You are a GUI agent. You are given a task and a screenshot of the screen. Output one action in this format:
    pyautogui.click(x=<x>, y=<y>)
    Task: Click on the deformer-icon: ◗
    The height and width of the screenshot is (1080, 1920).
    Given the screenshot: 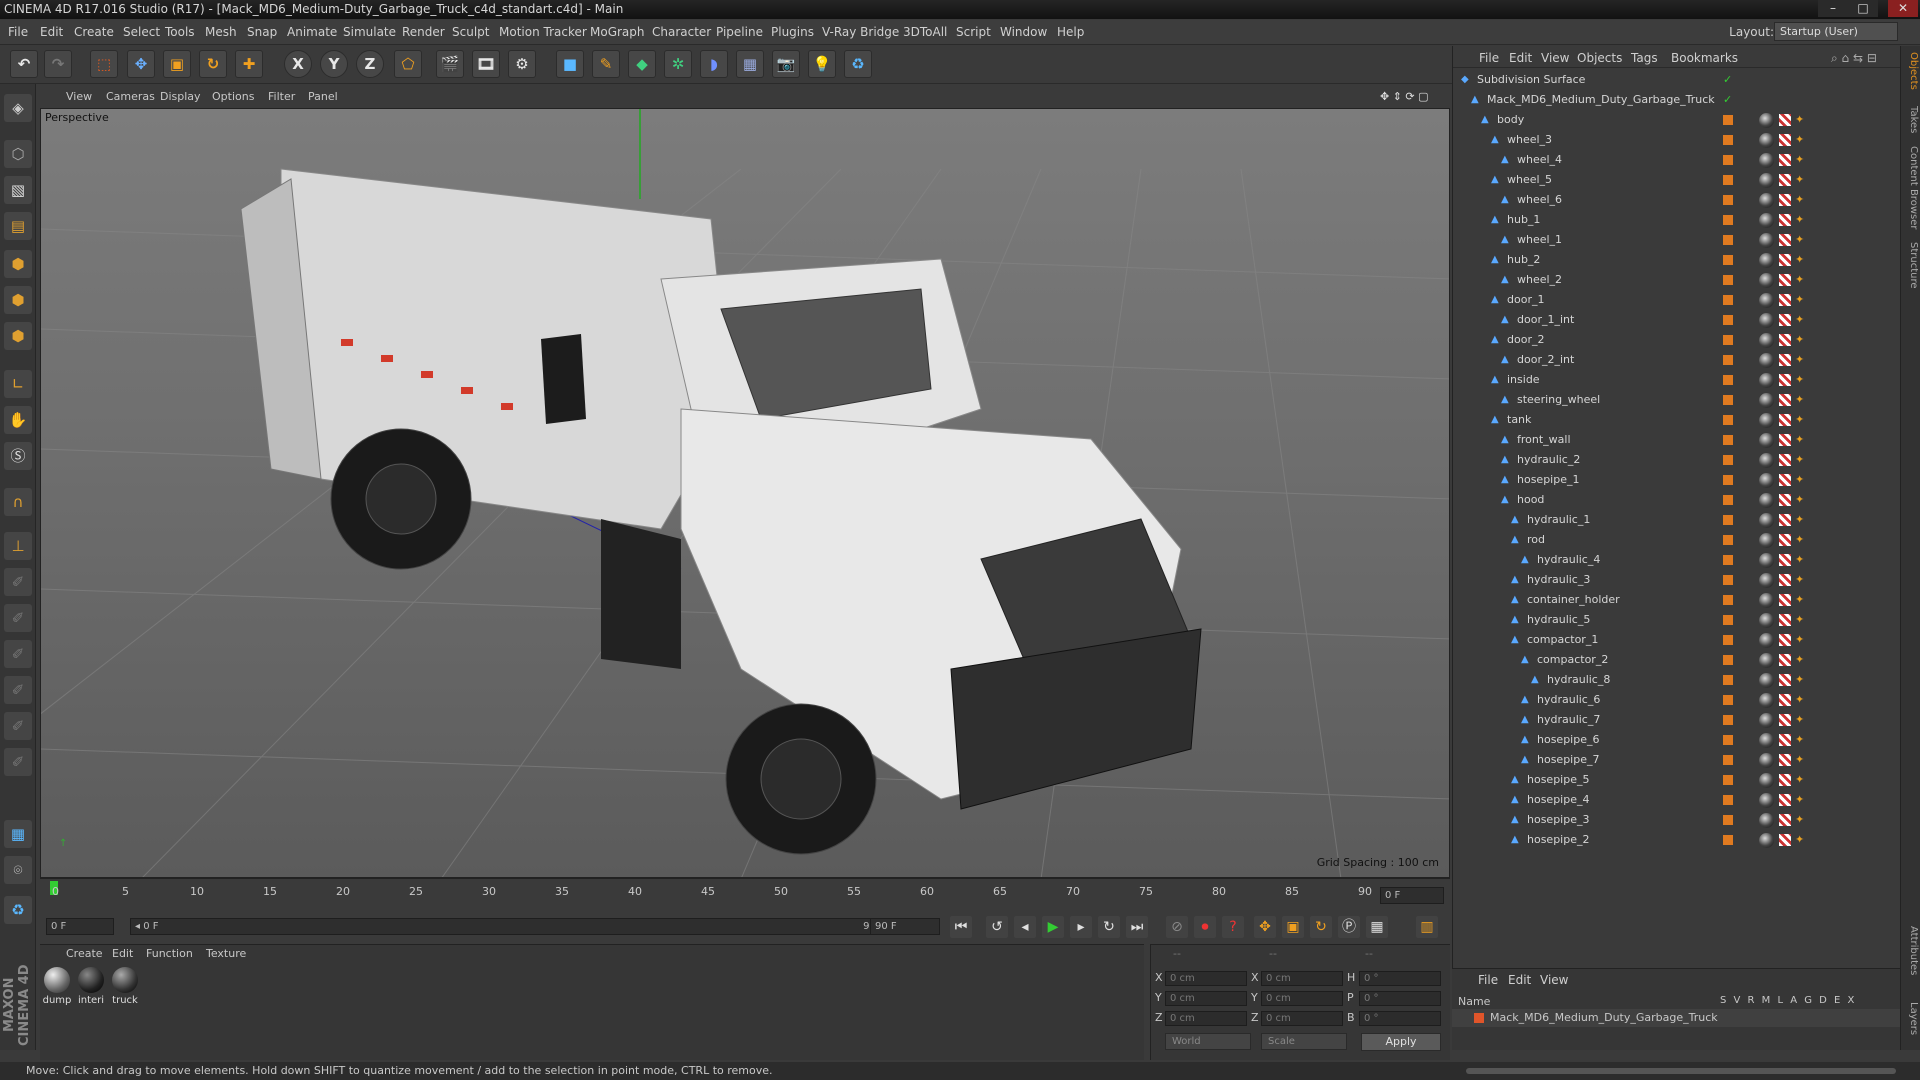 What is the action you would take?
    pyautogui.click(x=714, y=64)
    